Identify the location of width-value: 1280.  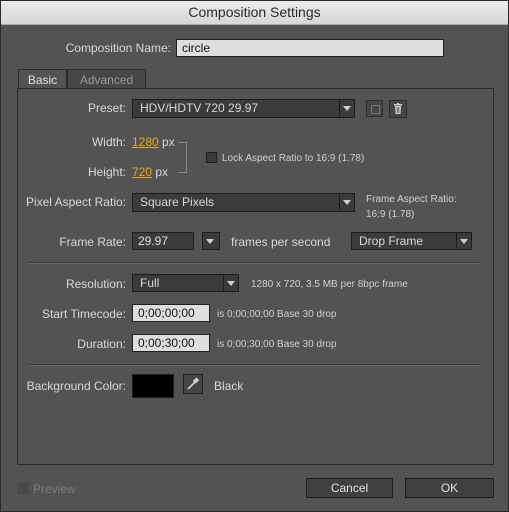
(145, 142).